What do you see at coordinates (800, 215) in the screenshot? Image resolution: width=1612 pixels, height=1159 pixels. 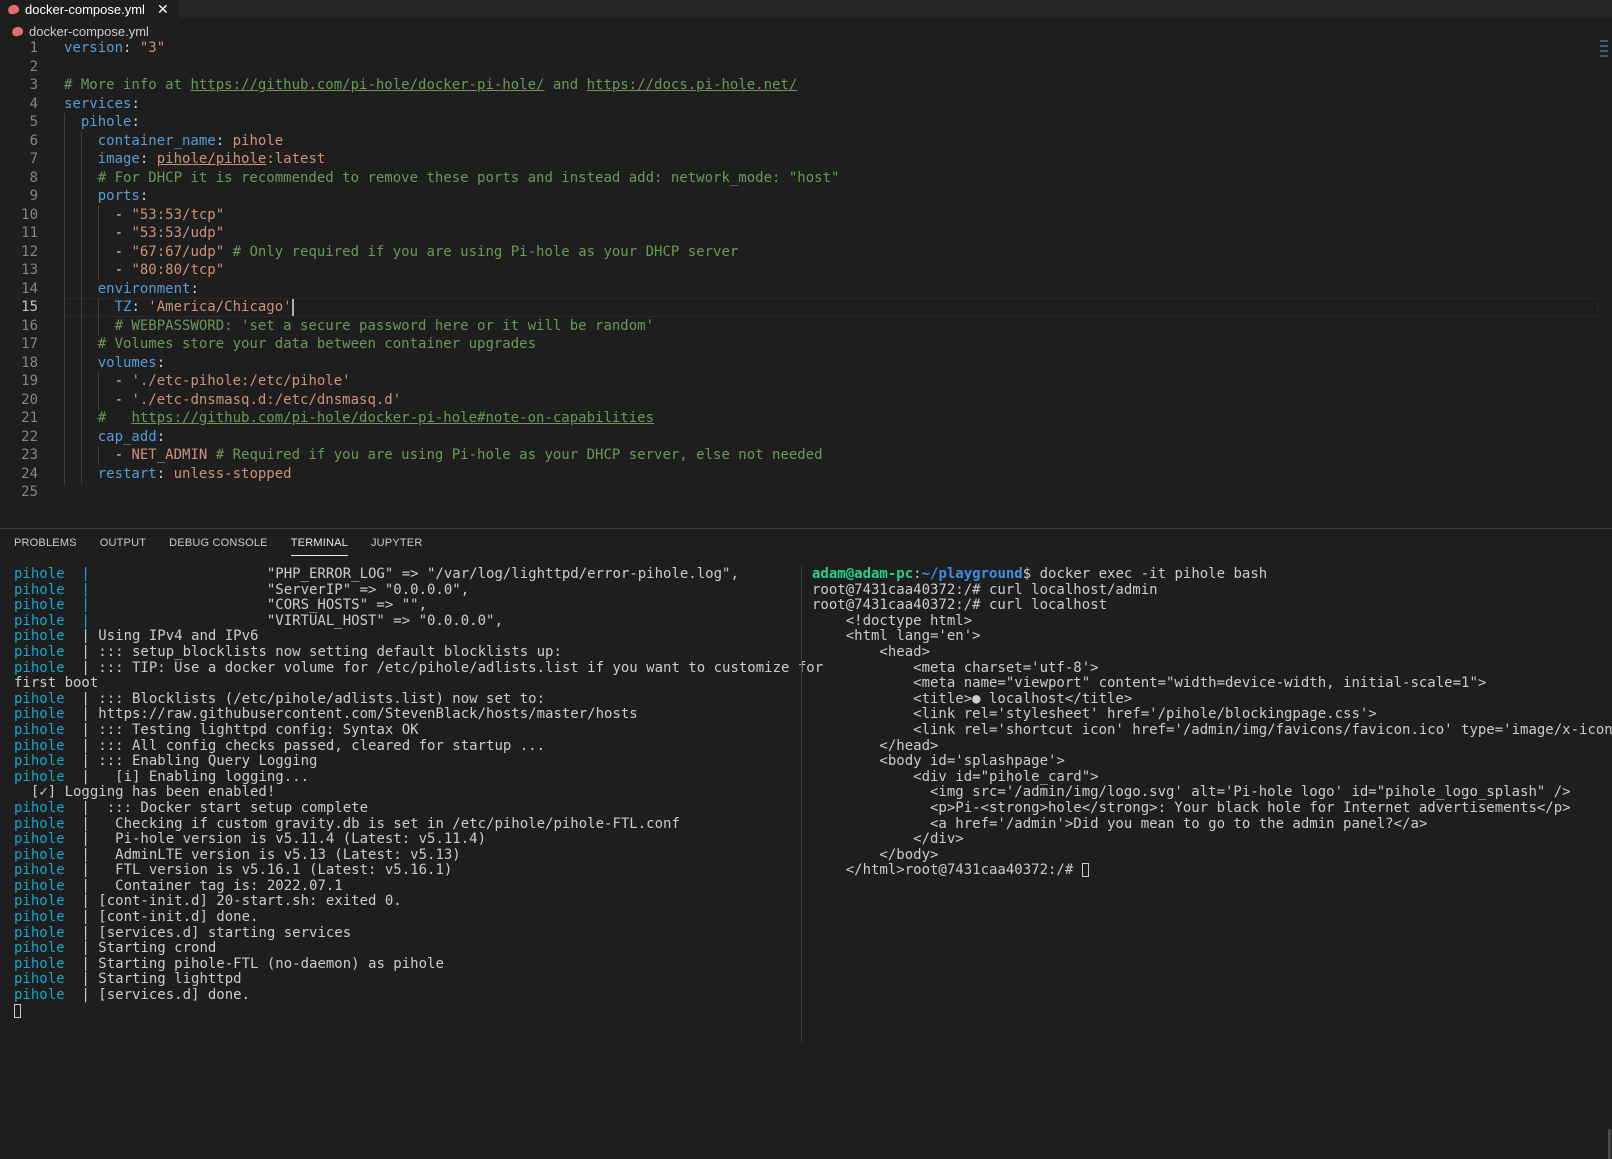 I see `code-line: 10 - "53:53/tcp"` at bounding box center [800, 215].